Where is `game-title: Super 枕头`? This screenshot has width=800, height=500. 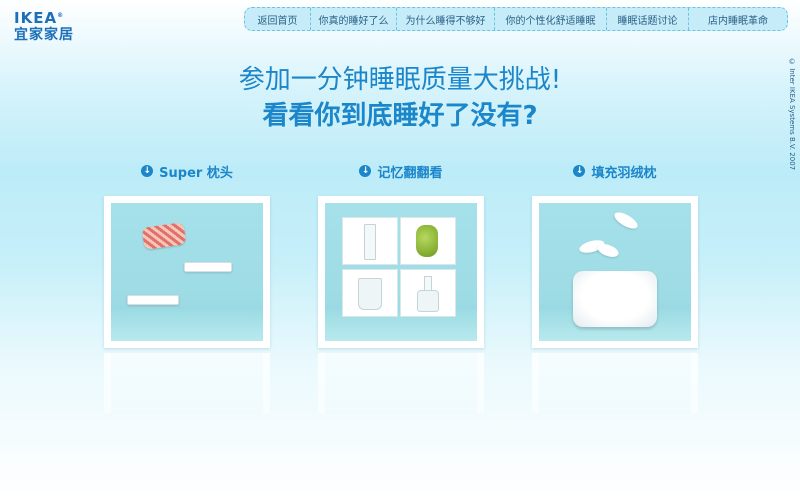
game-title: Super 枕头 is located at coordinates (196, 173).